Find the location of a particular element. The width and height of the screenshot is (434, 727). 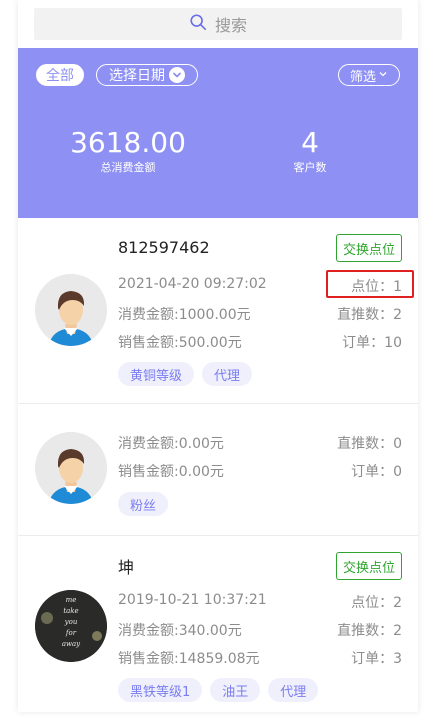

all-filter-button: 全部 is located at coordinates (60, 75).